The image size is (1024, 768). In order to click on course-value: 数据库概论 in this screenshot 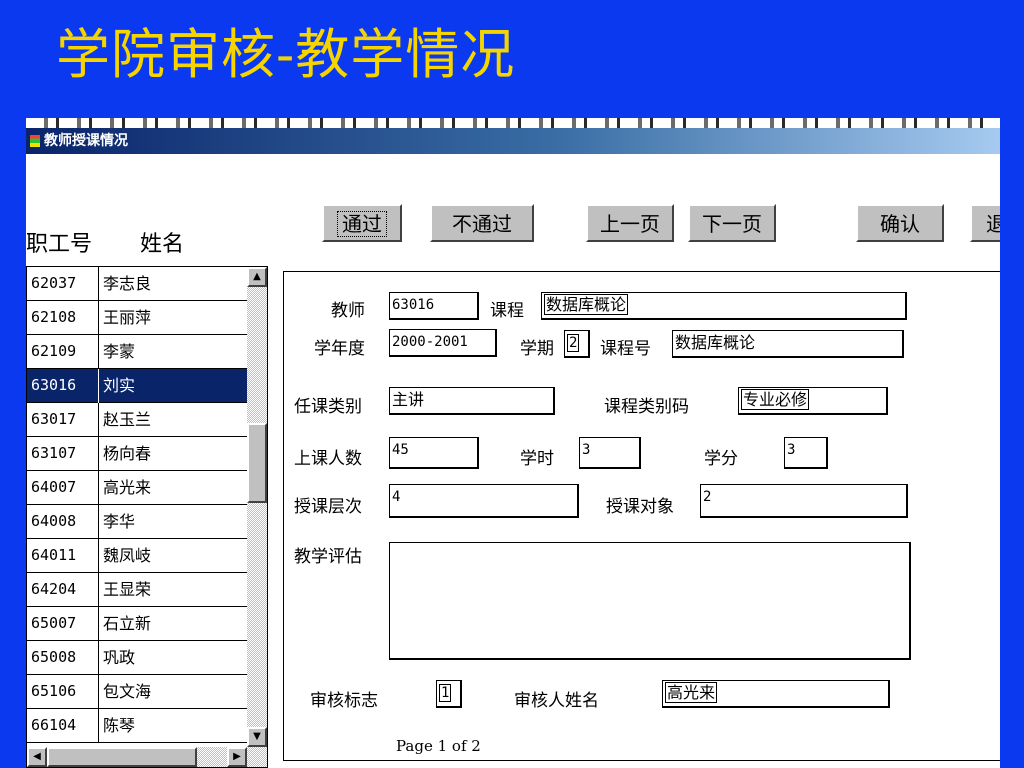, I will do `click(586, 304)`.